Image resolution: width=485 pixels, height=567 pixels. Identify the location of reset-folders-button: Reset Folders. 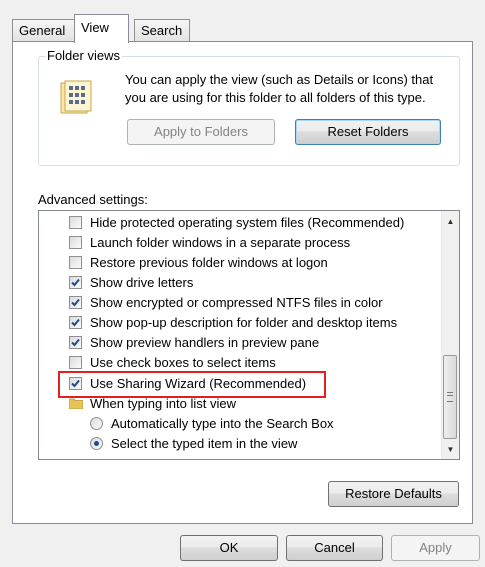
(368, 132).